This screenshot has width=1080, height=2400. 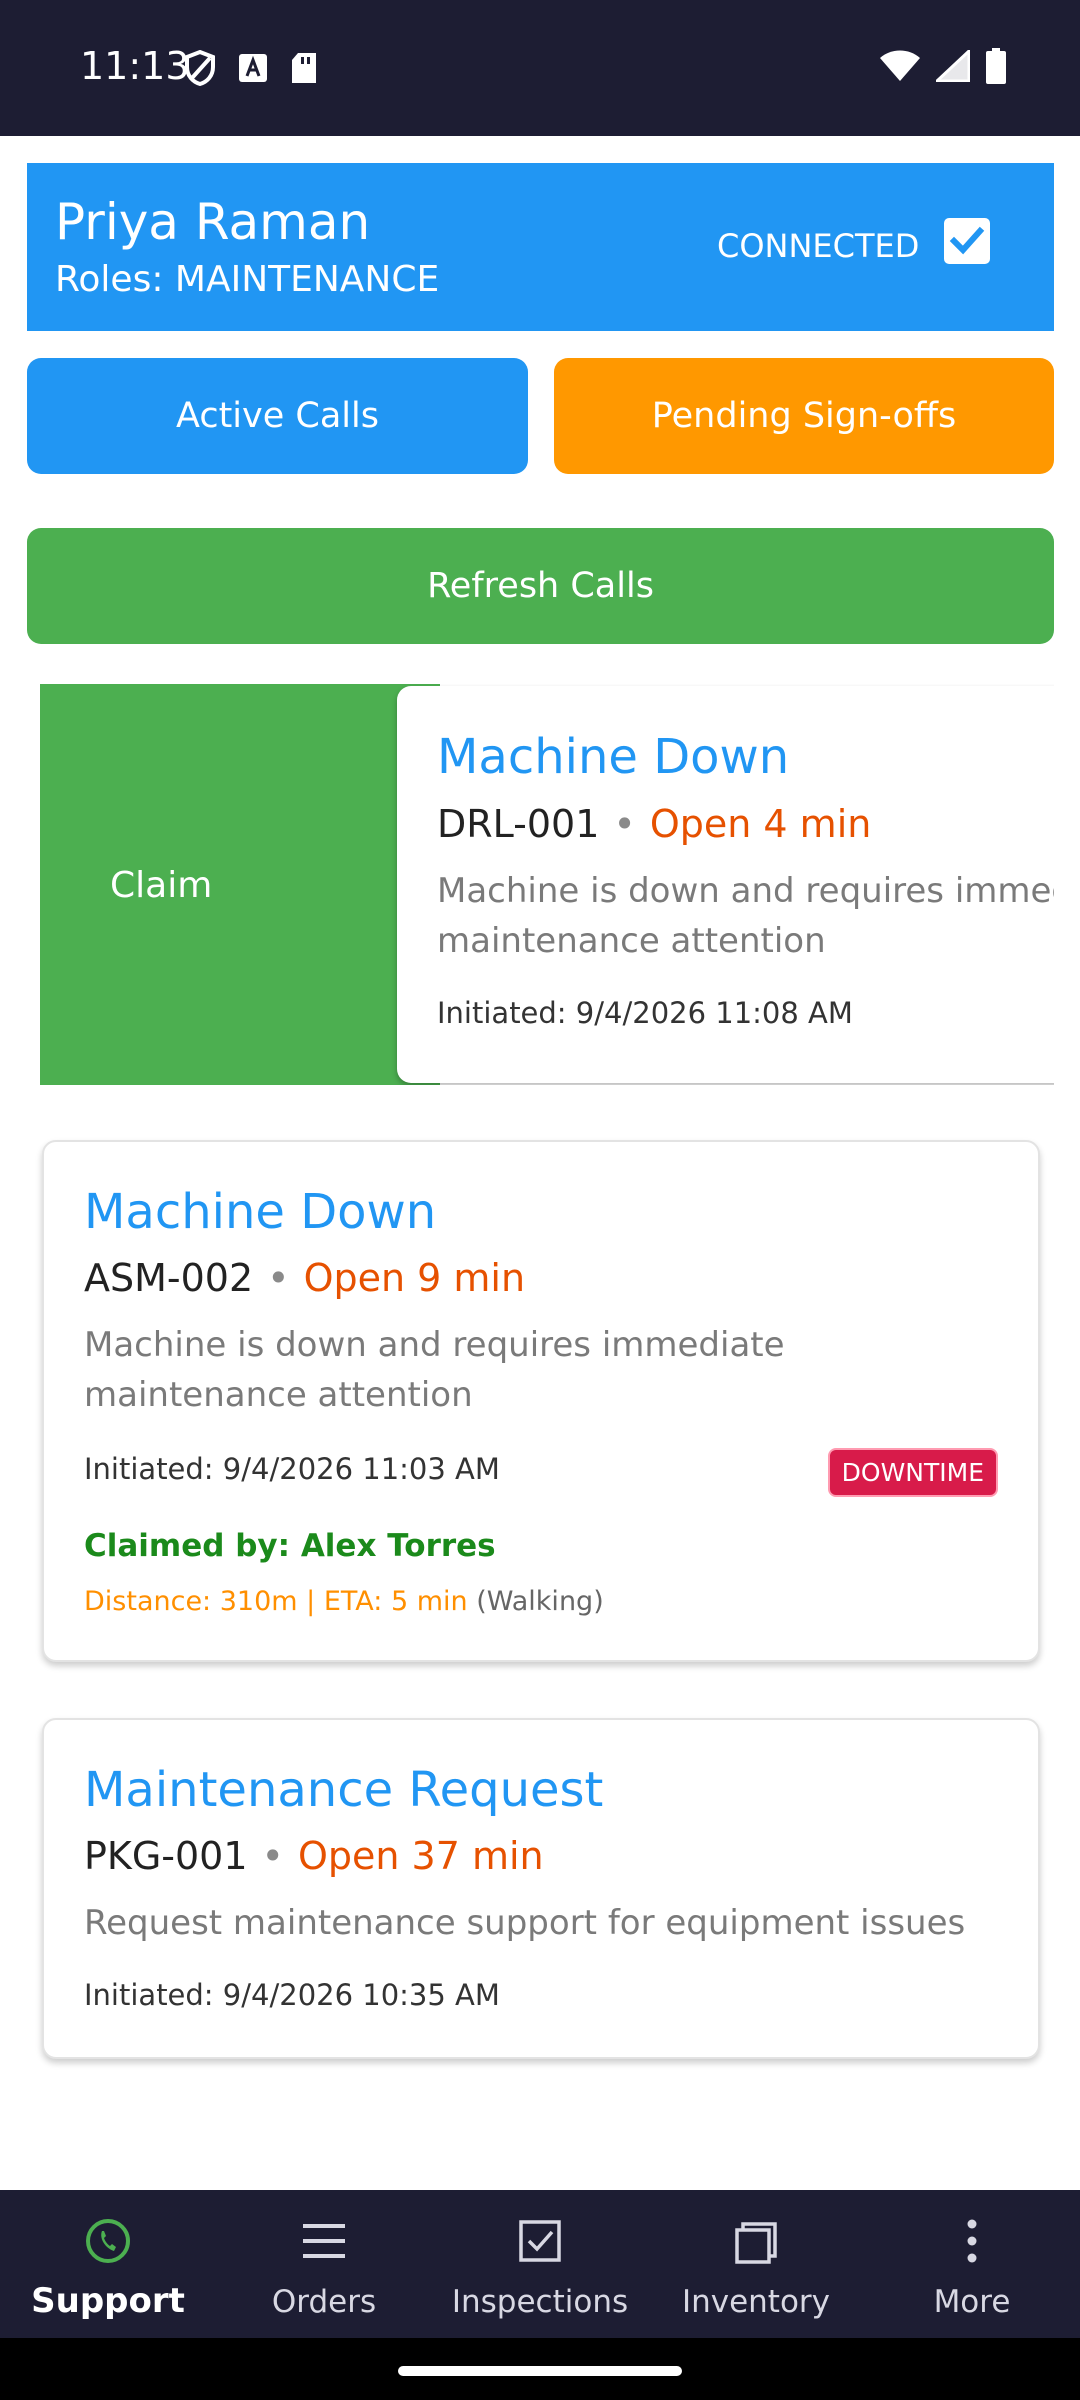 I want to click on distance-text: Distance: 310m | ETA: 5 min, so click(x=276, y=1601).